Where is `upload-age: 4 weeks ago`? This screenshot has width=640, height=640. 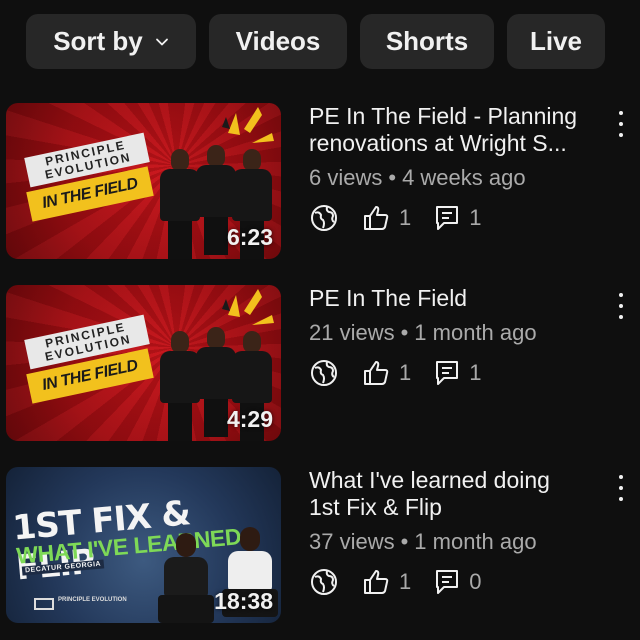
upload-age: 4 weeks ago is located at coordinates (464, 177).